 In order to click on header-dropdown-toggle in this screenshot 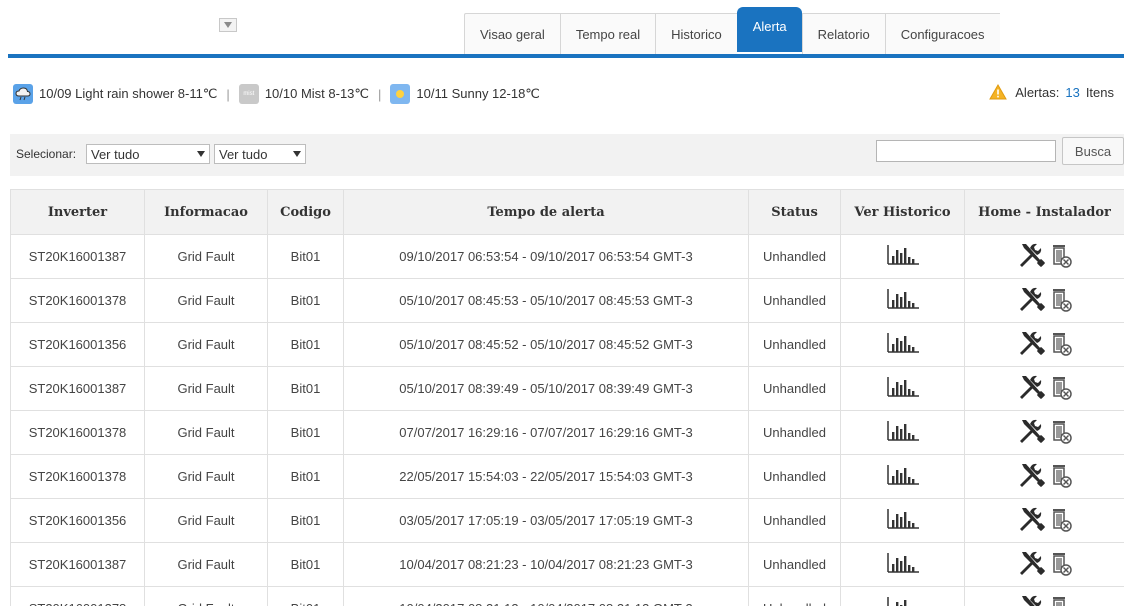, I will do `click(228, 25)`.